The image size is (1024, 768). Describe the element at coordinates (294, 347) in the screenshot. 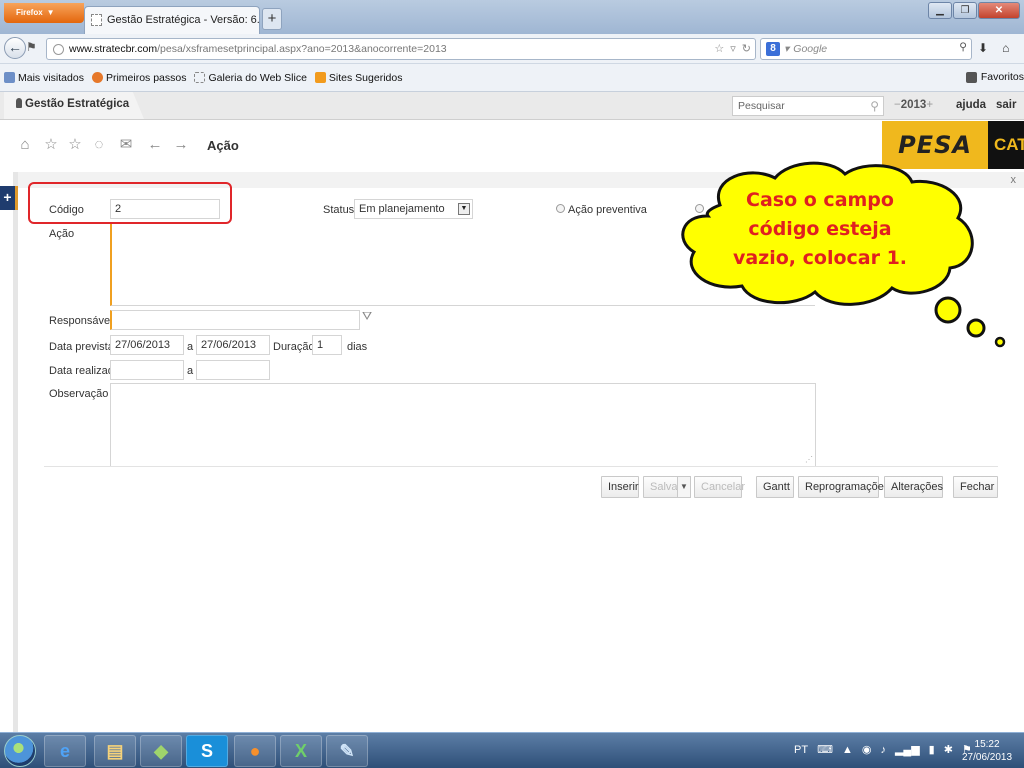

I see `duration-label: Duração` at that location.